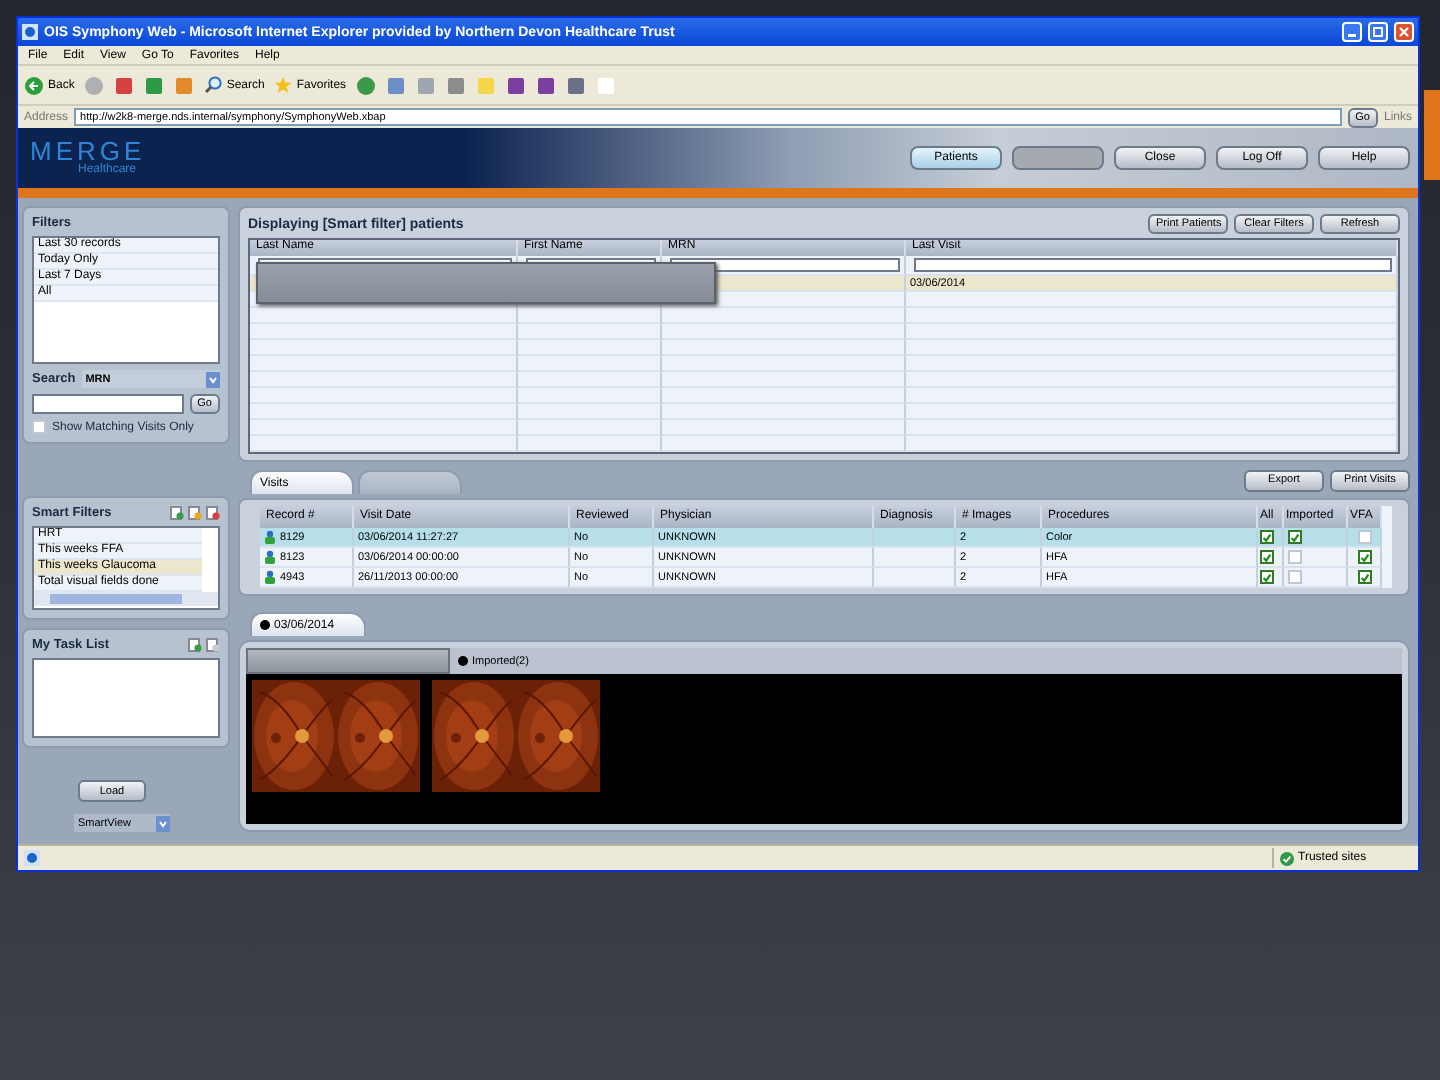  Describe the element at coordinates (108, 404) in the screenshot. I see `search-field` at that location.